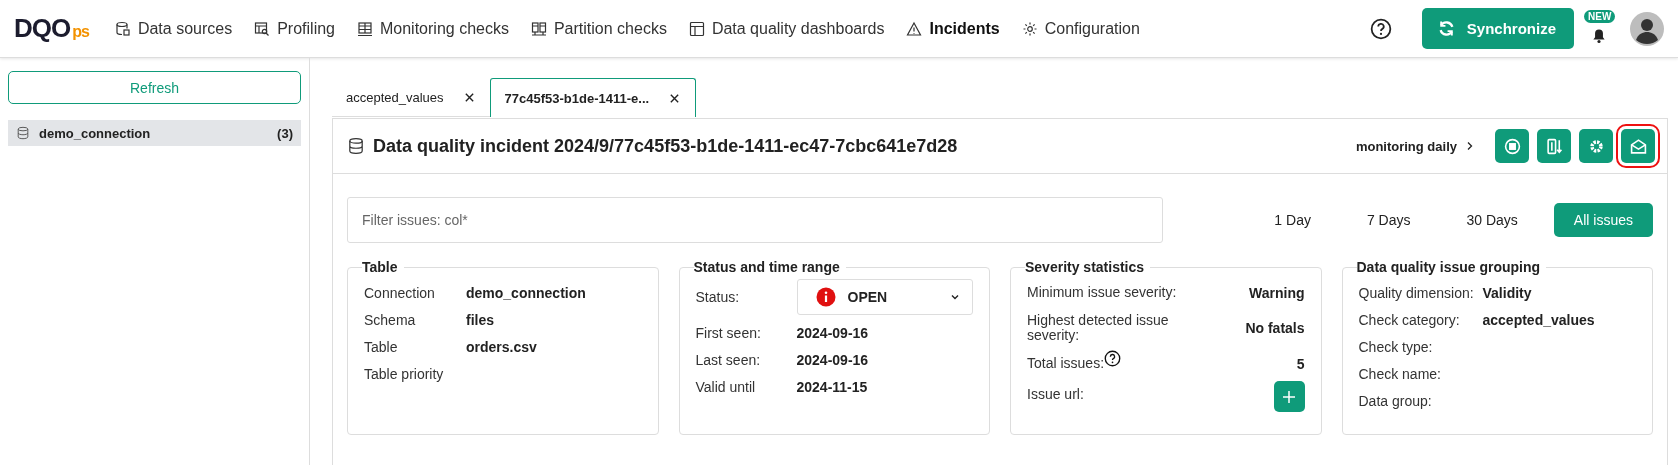 Image resolution: width=1678 pixels, height=465 pixels. What do you see at coordinates (1638, 146) in the screenshot?
I see `envelope-icon` at bounding box center [1638, 146].